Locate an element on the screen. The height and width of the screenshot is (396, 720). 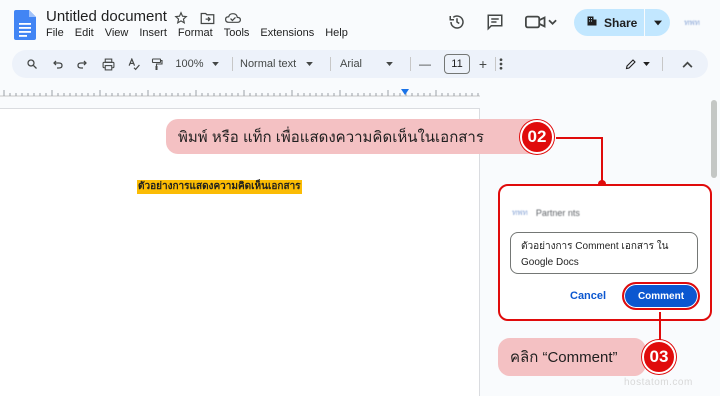
redo-icon is located at coordinates (82, 64).